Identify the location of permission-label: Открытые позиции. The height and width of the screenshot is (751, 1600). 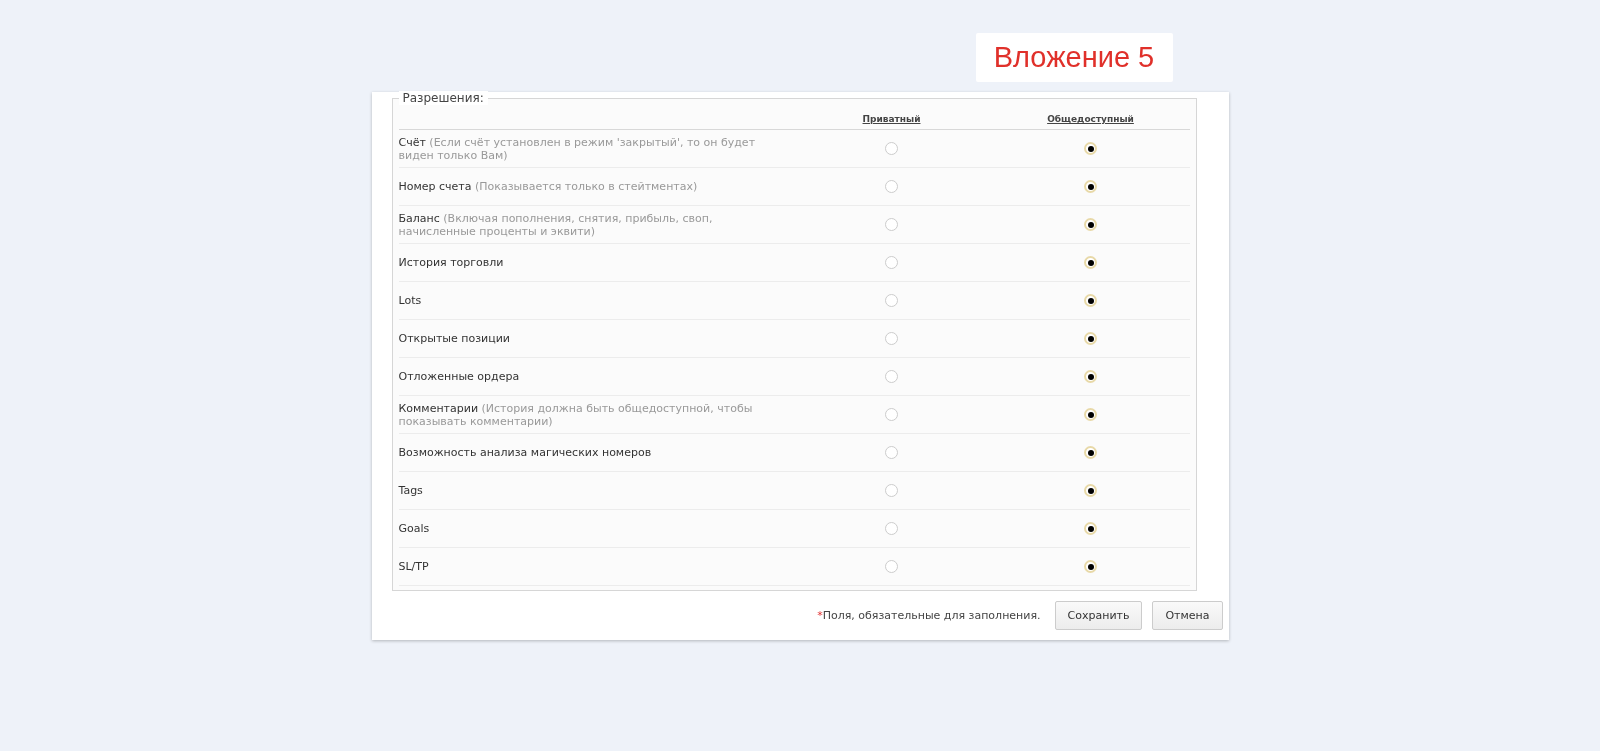
(454, 338).